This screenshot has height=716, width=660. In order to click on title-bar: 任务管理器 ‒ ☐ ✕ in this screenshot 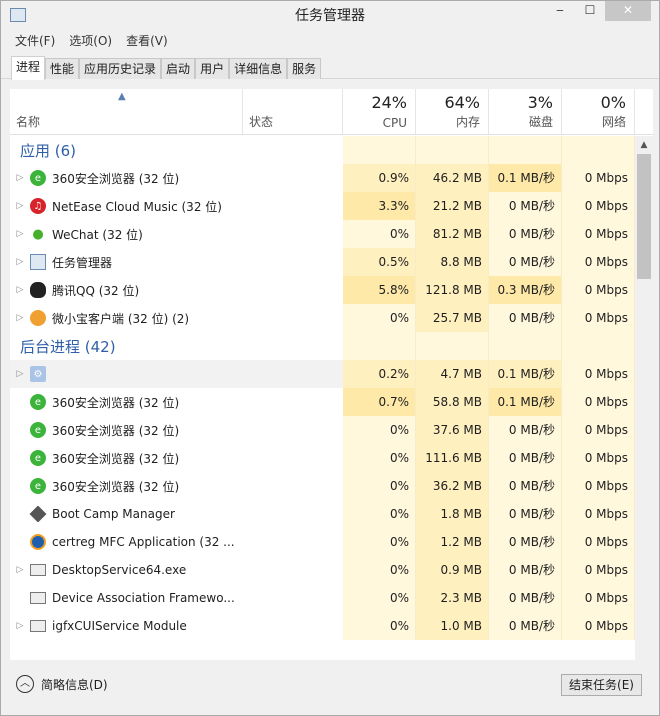, I will do `click(330, 16)`.